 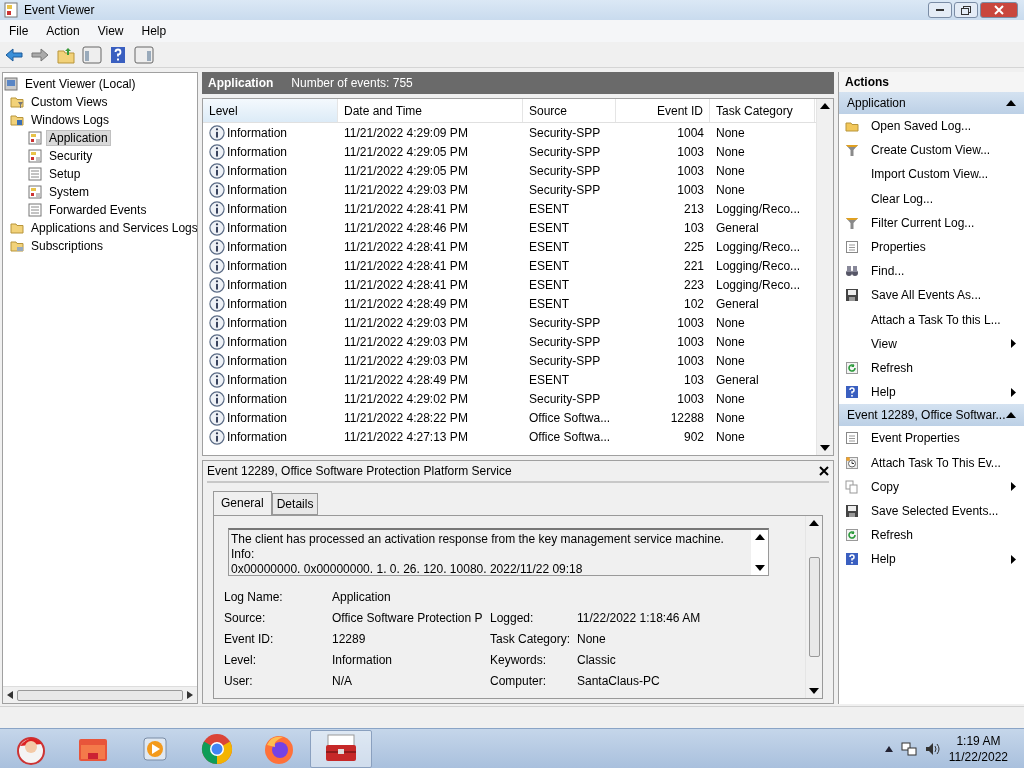 What do you see at coordinates (690, 322) in the screenshot?
I see `table-cell-text: 1003` at bounding box center [690, 322].